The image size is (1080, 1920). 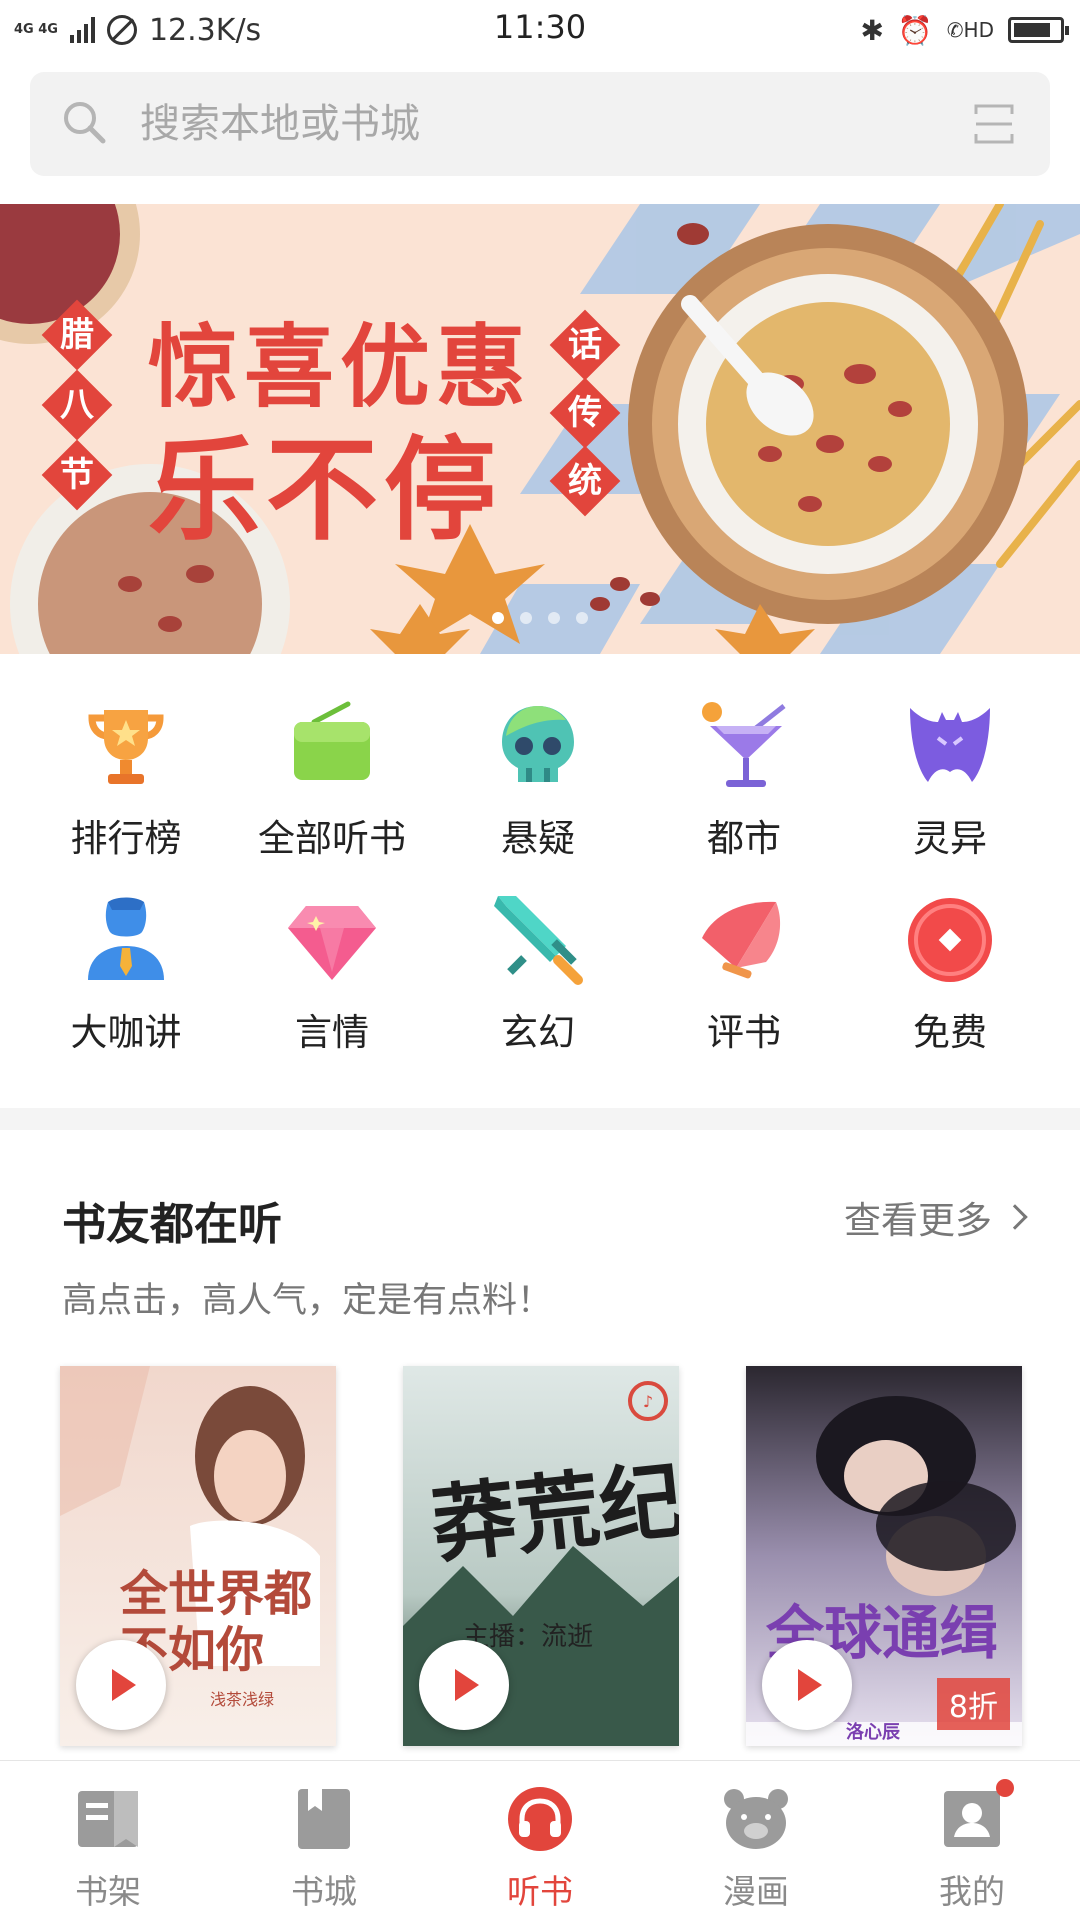 I want to click on tab-label: 听书, so click(x=540, y=1891).